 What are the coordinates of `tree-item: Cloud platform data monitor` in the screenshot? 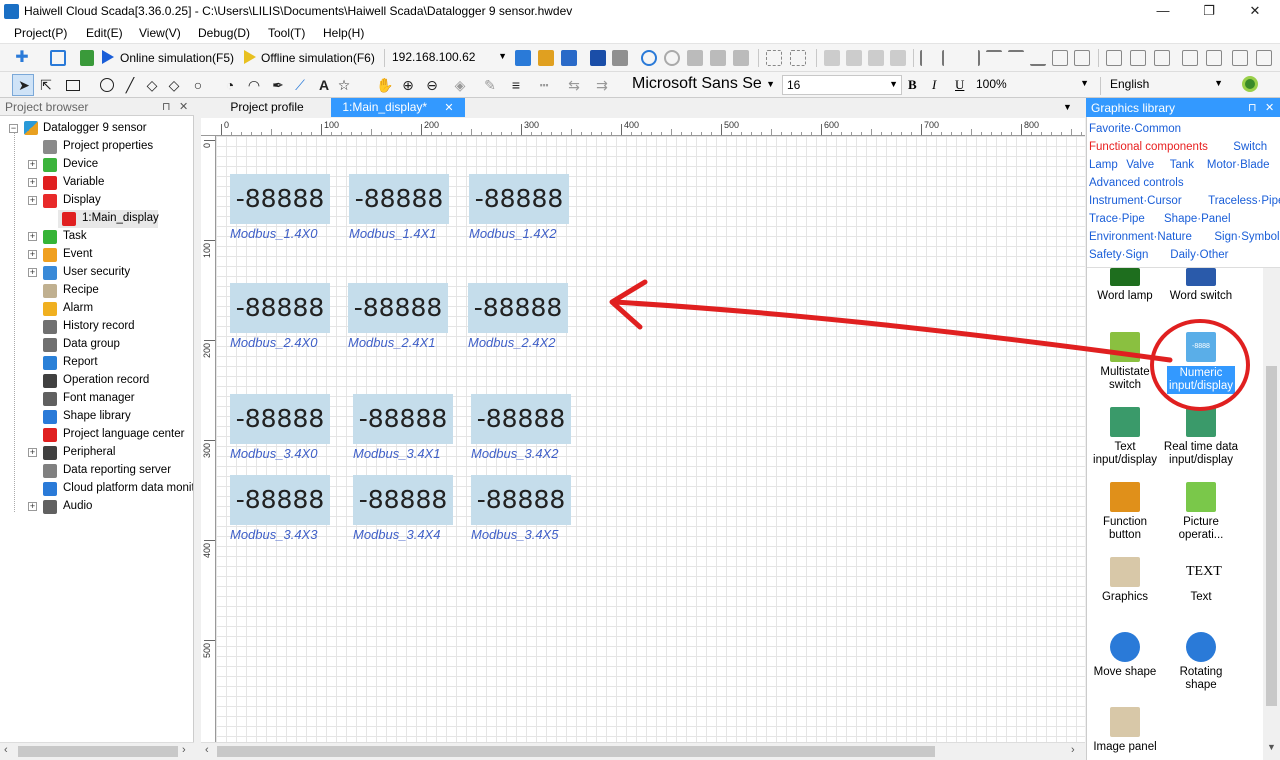 It's located at (96, 489).